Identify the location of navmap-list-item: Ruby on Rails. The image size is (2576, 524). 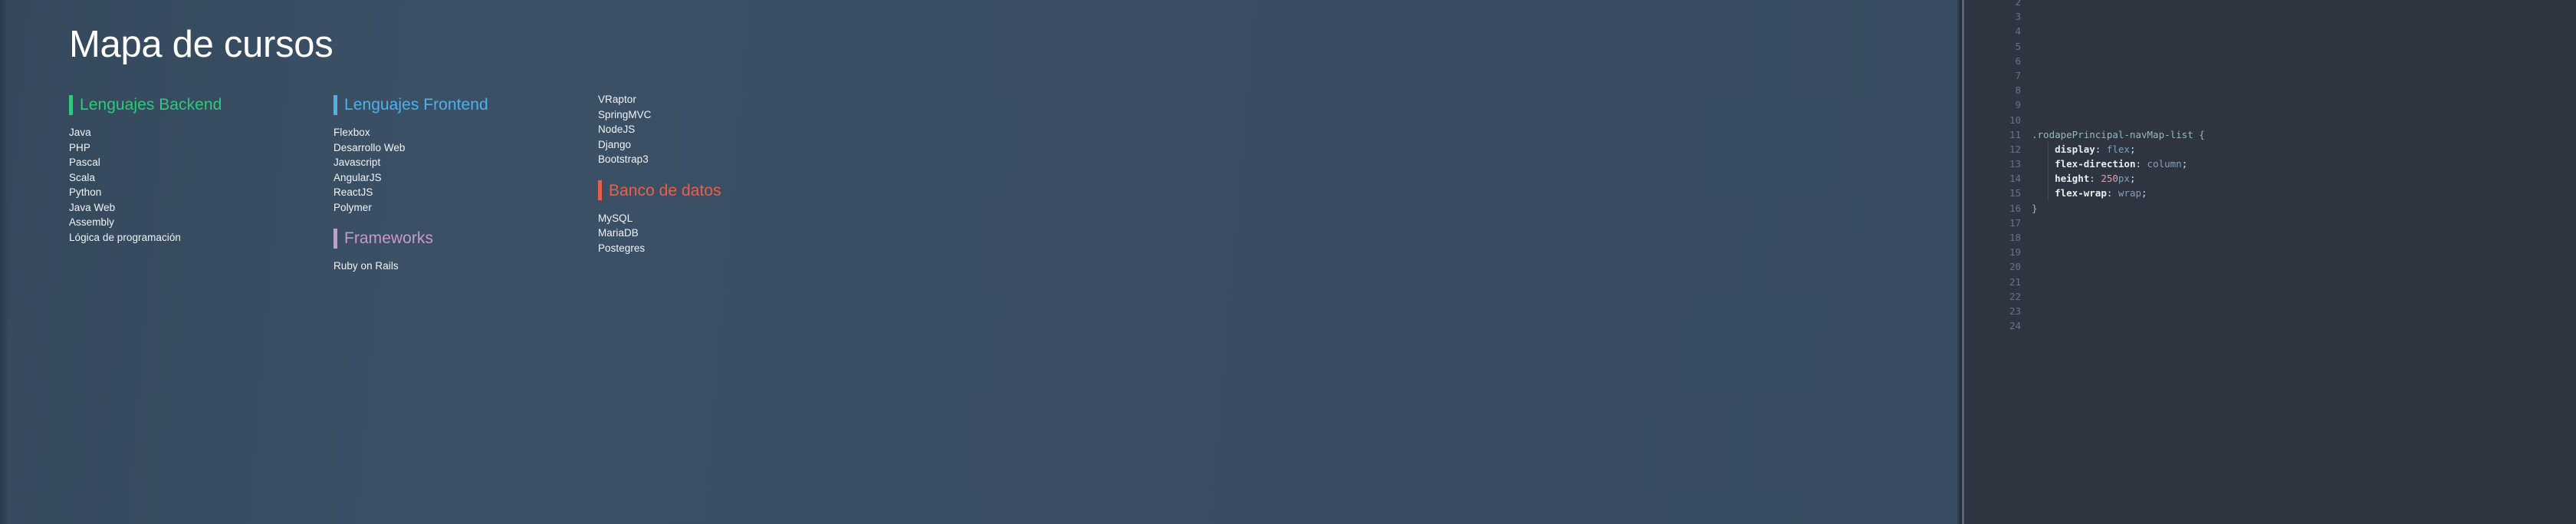
(466, 266).